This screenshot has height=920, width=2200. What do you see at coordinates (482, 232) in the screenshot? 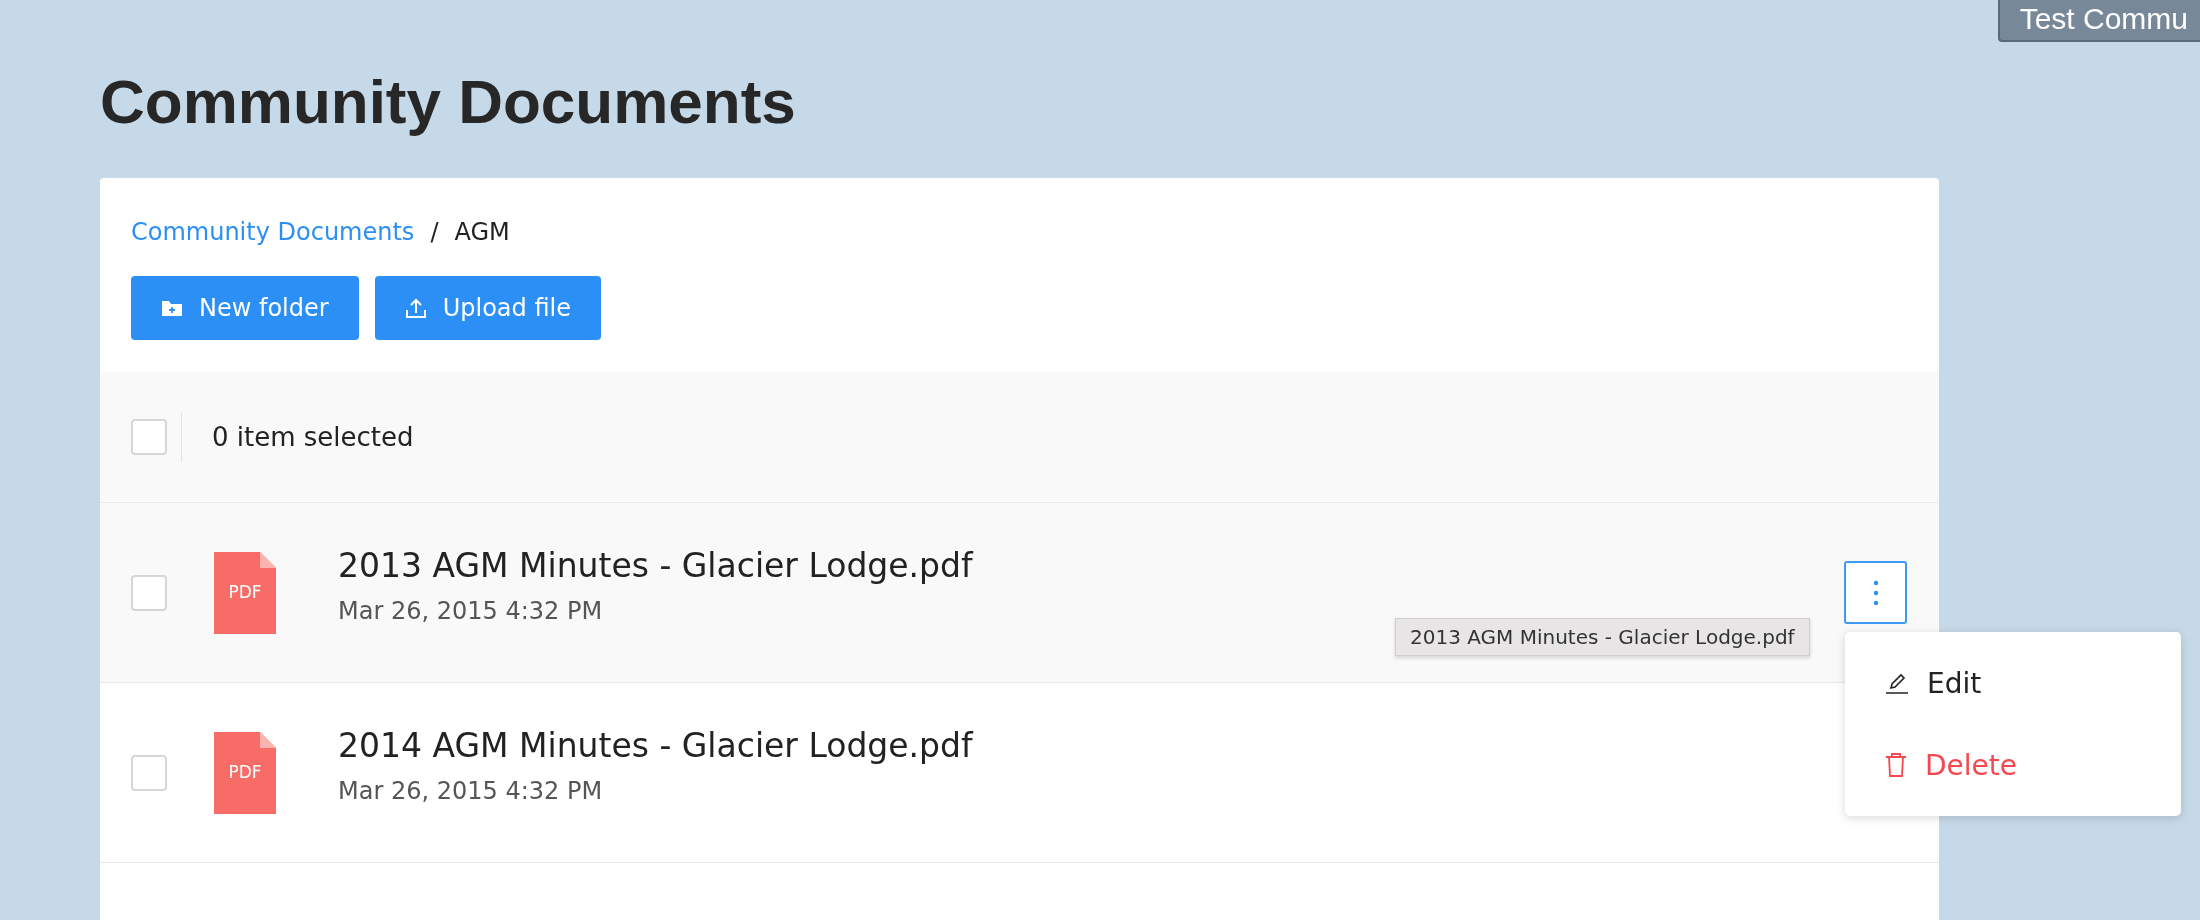
I see `breadcrumb-current: AGM` at bounding box center [482, 232].